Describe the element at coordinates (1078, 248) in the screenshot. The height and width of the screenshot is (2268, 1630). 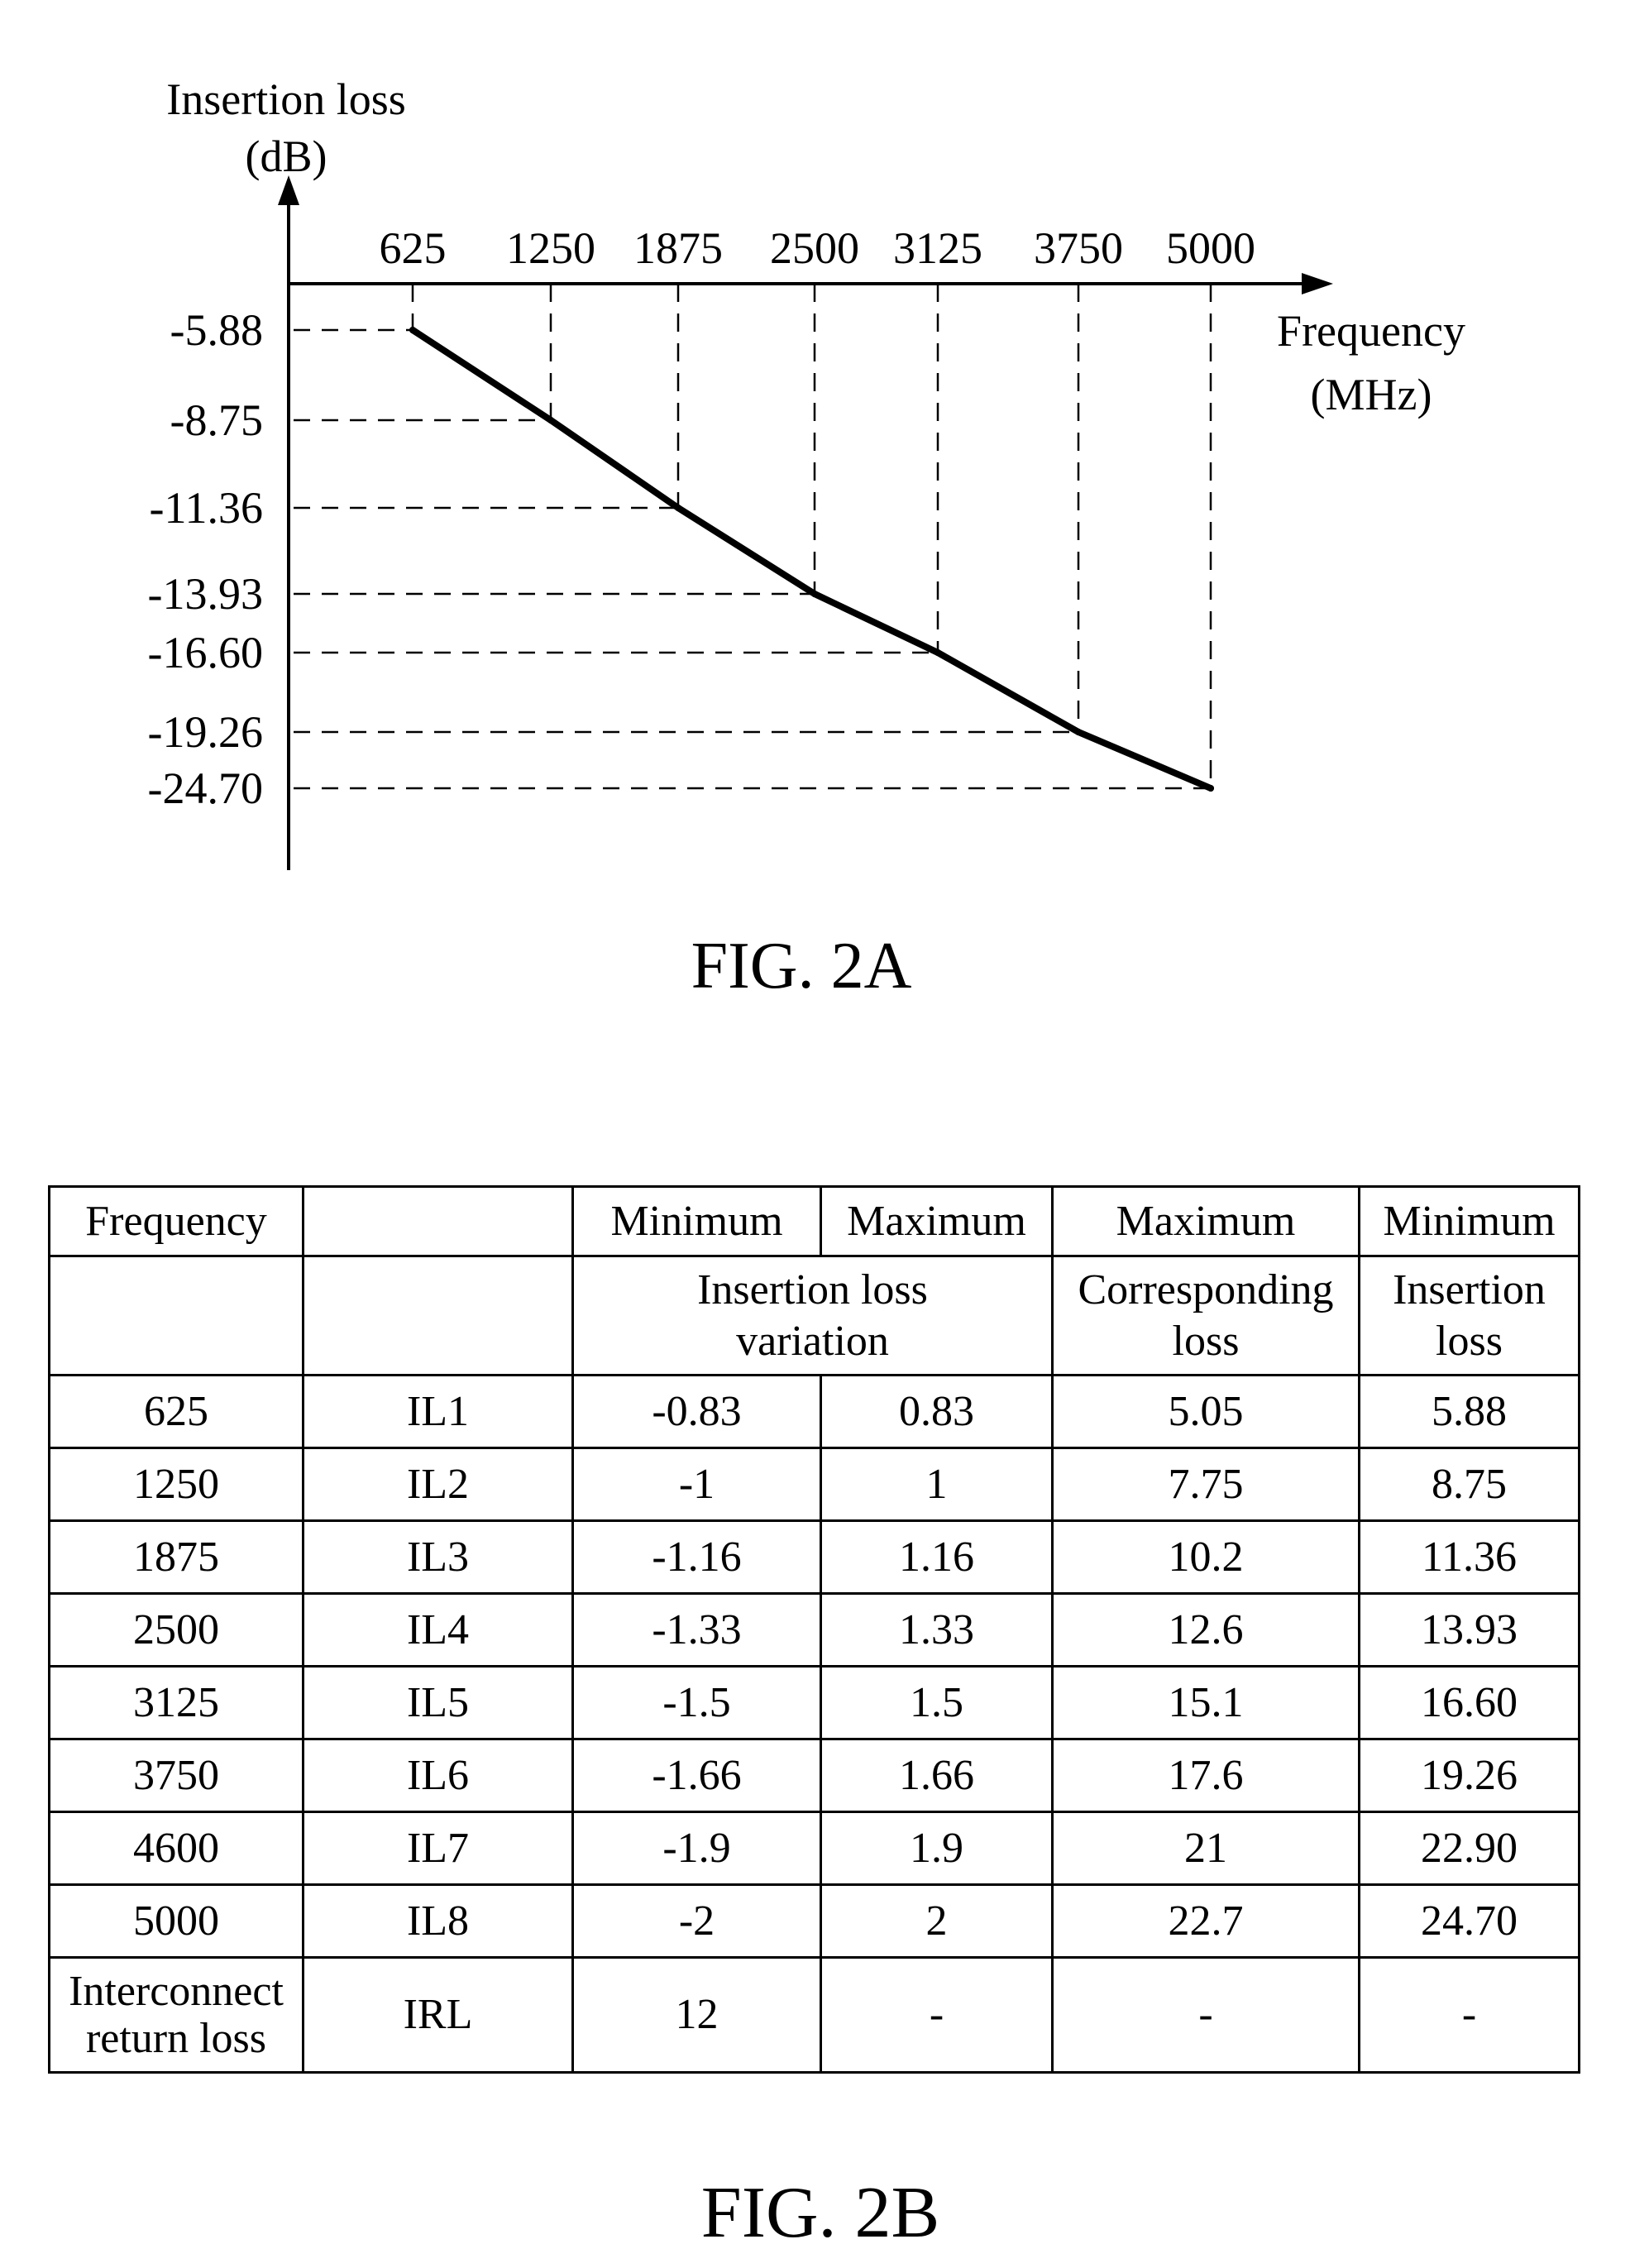
I see `x-tick-label: 3750` at that location.